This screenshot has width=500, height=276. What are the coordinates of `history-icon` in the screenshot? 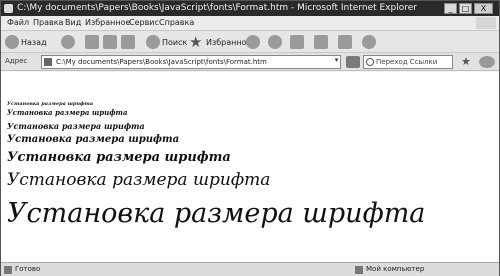 It's located at (275, 42).